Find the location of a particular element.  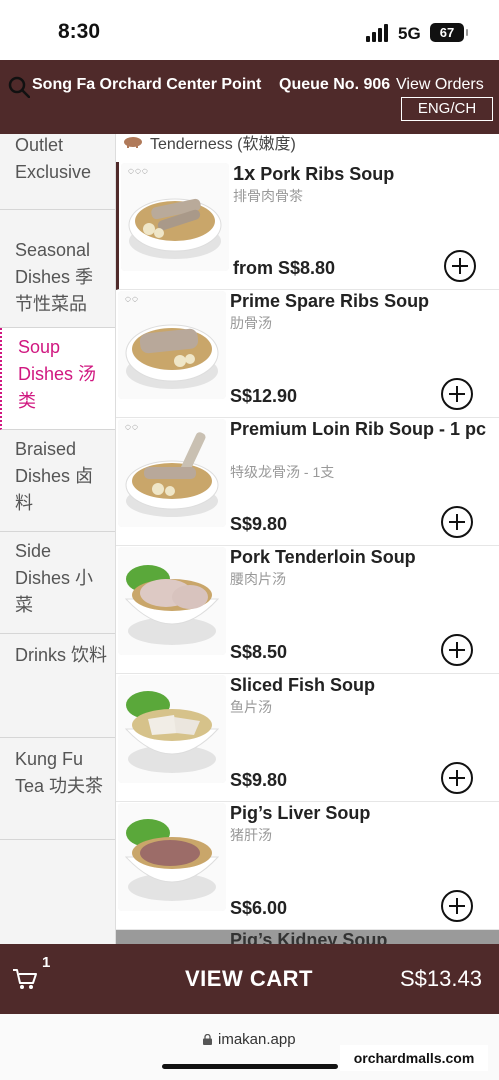

watermark: orchardmalls.com is located at coordinates (414, 1058).